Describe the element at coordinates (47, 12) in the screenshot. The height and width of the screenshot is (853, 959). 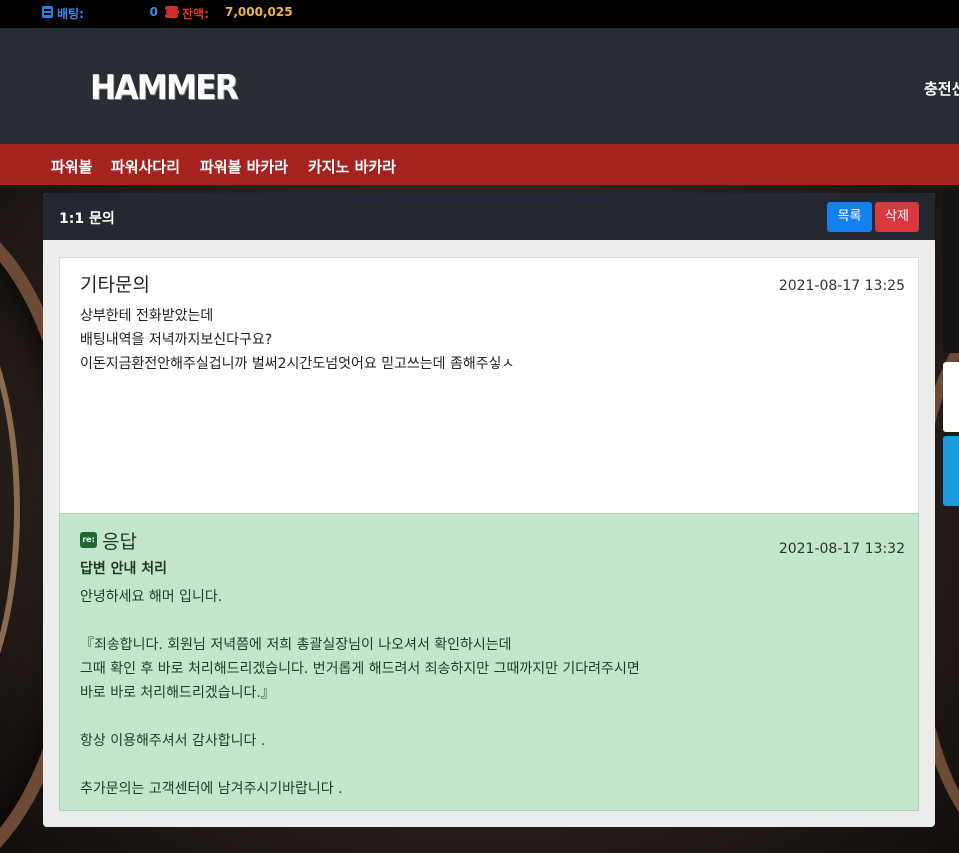
I see `bet-icon` at that location.